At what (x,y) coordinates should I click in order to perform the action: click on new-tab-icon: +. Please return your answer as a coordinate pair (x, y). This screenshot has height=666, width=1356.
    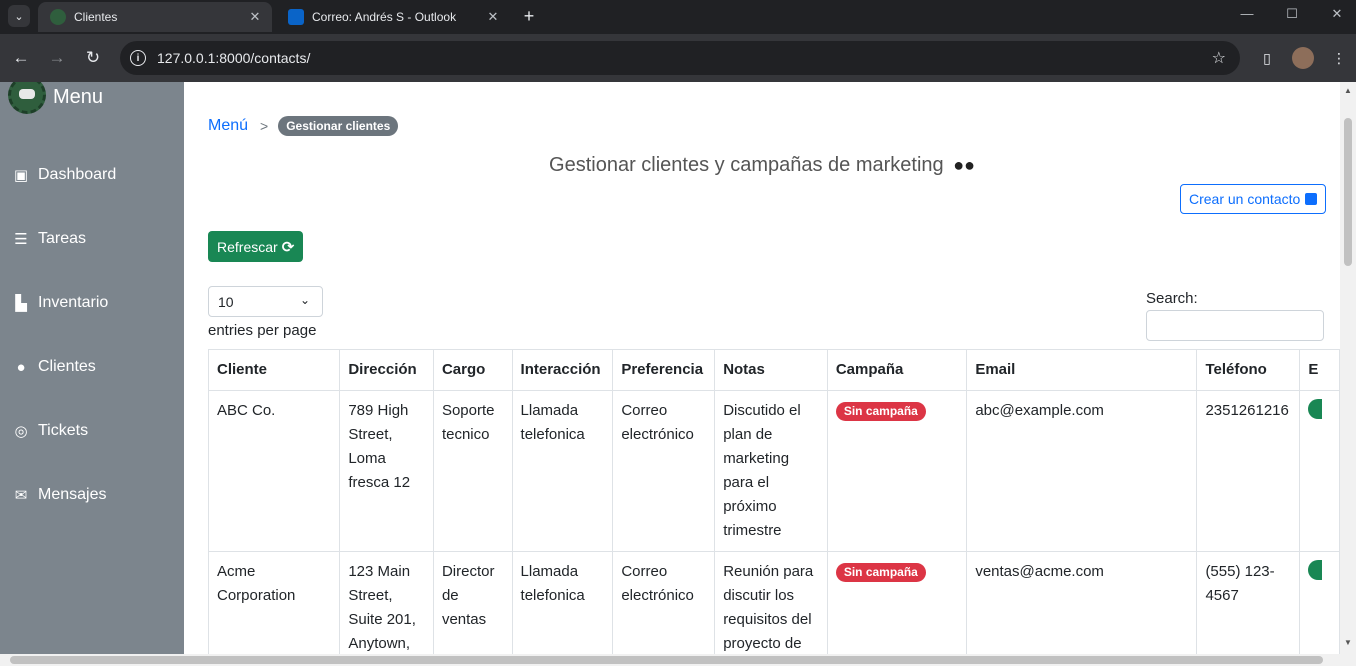
    Looking at the image, I should click on (529, 16).